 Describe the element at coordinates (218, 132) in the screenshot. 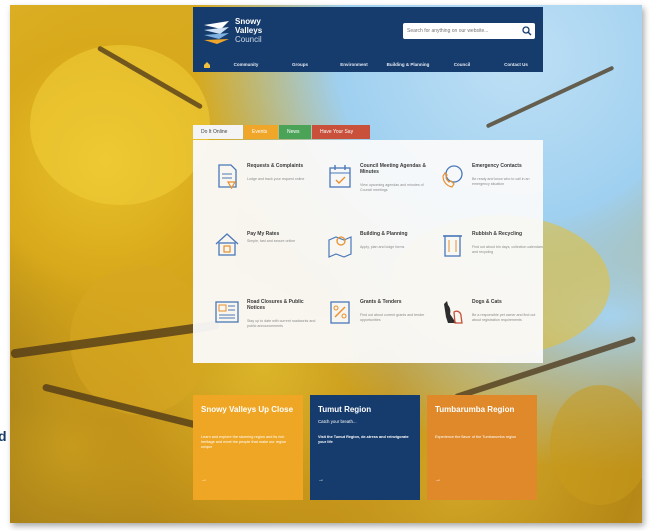

I see `tab-do-it-online: Do It Online` at that location.